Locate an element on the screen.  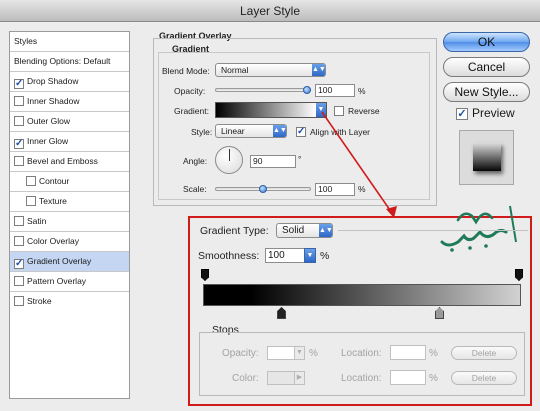
blend-mode-select: Normal ▲▼ is located at coordinates (270, 70).